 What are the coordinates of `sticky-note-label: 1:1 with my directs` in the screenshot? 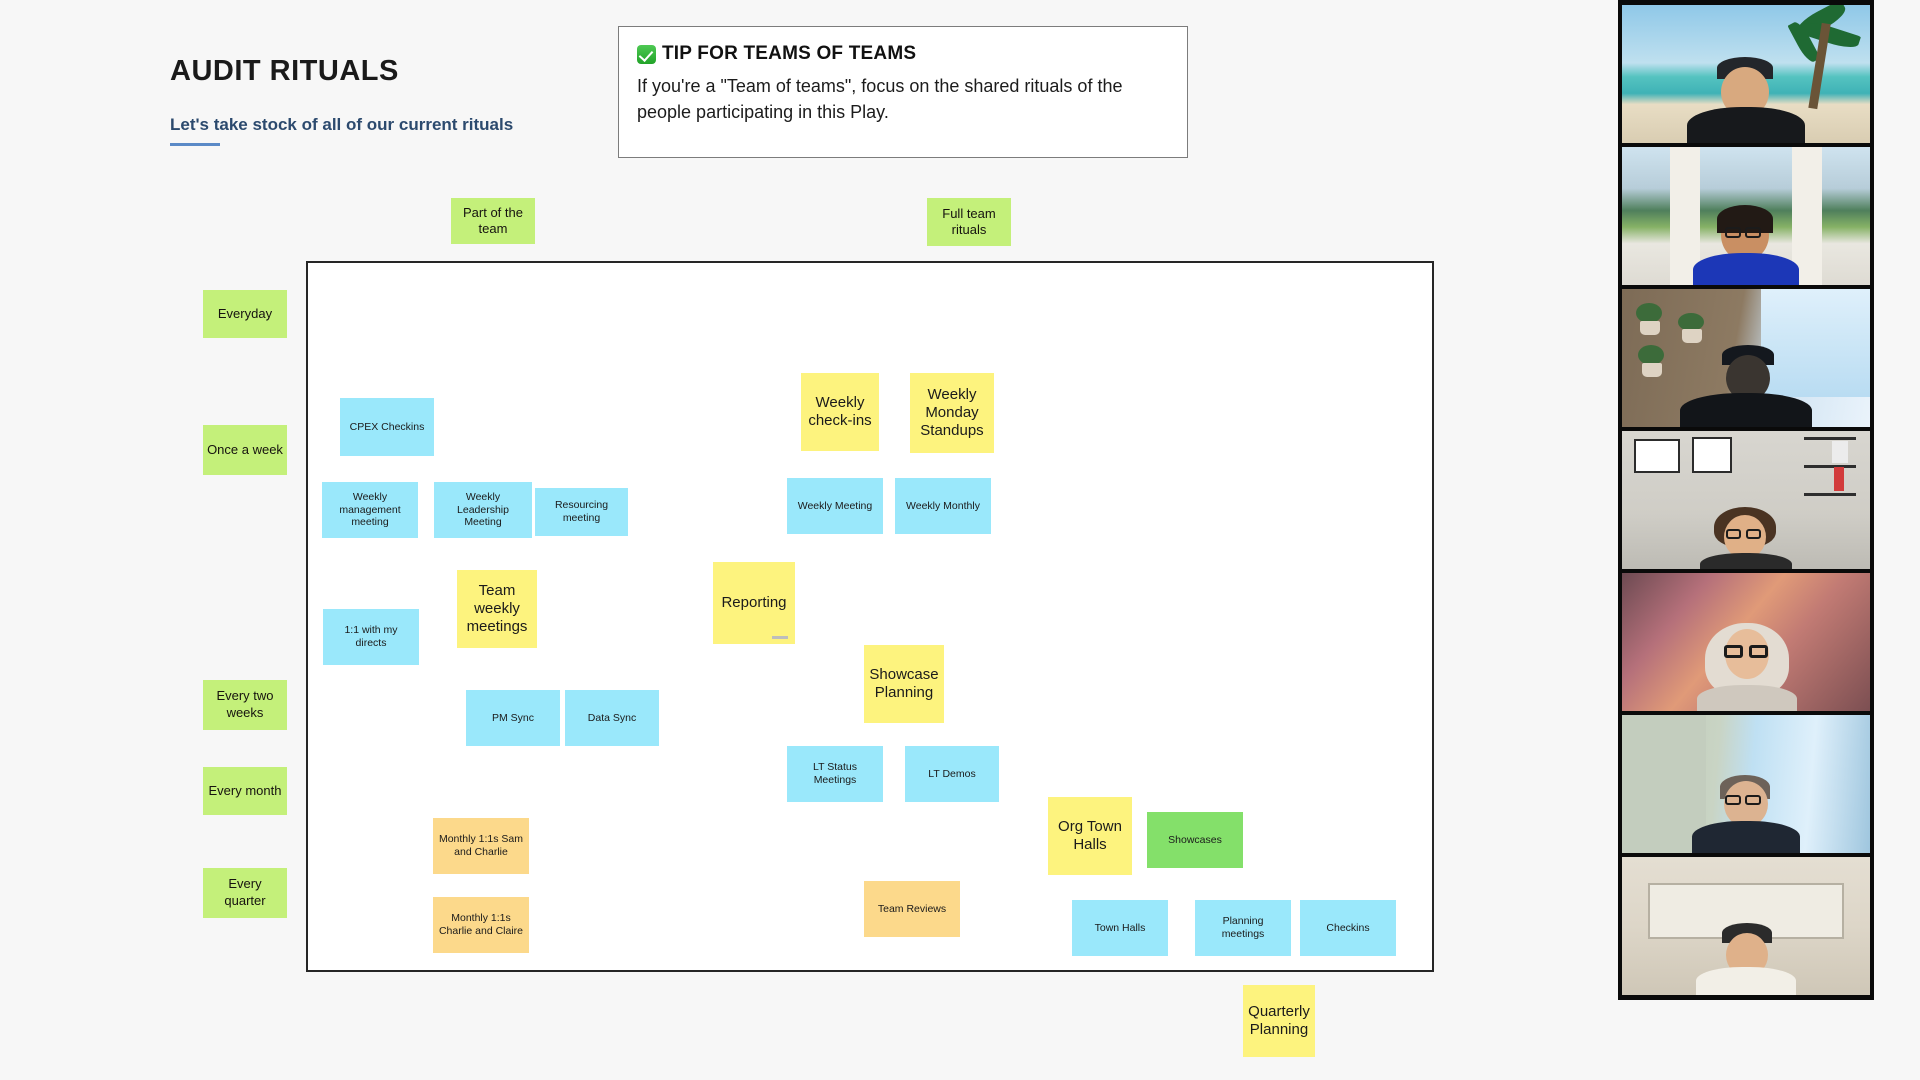 It's located at (371, 636).